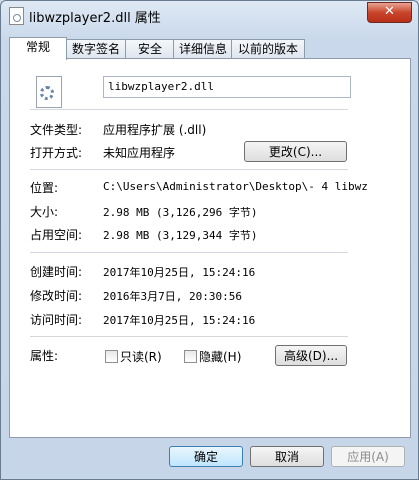 The image size is (419, 480). I want to click on accessed-label: 访问时间:, so click(56, 320).